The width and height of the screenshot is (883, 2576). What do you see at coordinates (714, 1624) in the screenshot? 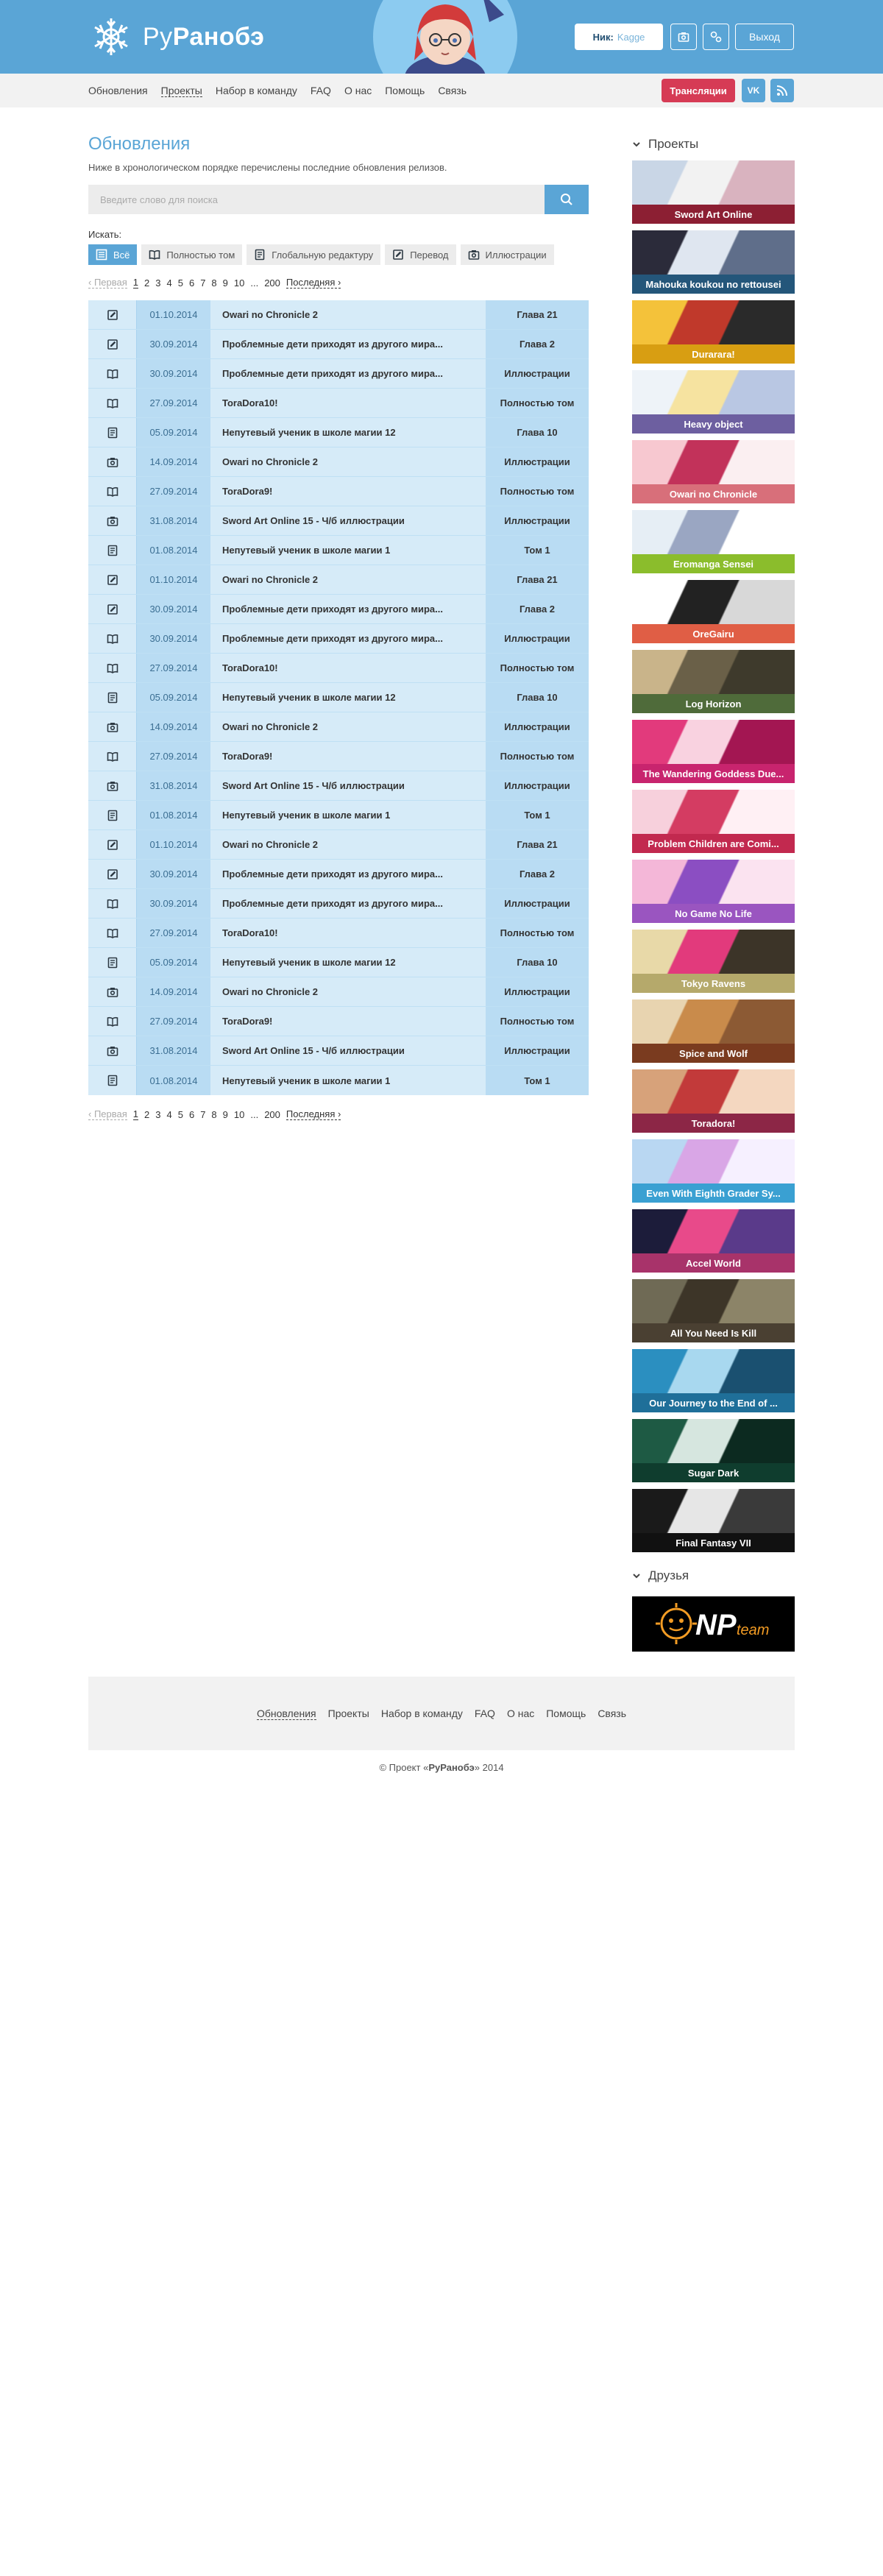
I see `np-team-banner: NP team` at bounding box center [714, 1624].